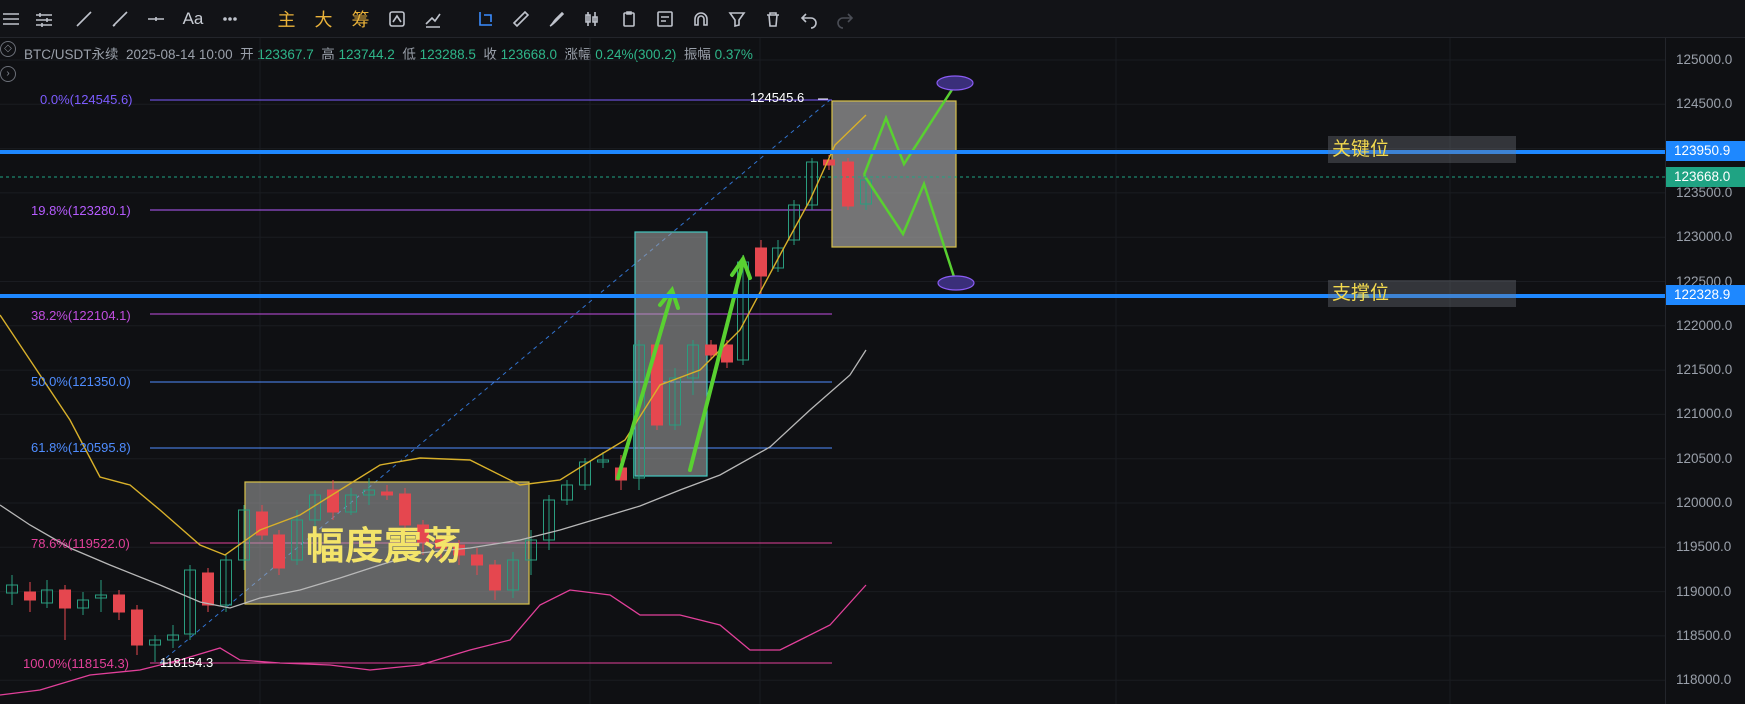  I want to click on fib-100-label: 100.0%(118154.3), so click(76, 663).